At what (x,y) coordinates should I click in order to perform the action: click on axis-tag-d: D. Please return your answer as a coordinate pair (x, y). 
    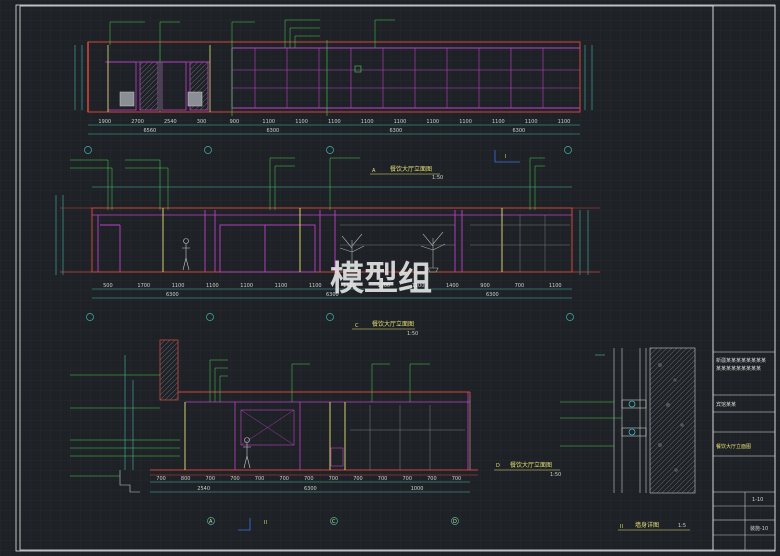
    Looking at the image, I should click on (455, 522).